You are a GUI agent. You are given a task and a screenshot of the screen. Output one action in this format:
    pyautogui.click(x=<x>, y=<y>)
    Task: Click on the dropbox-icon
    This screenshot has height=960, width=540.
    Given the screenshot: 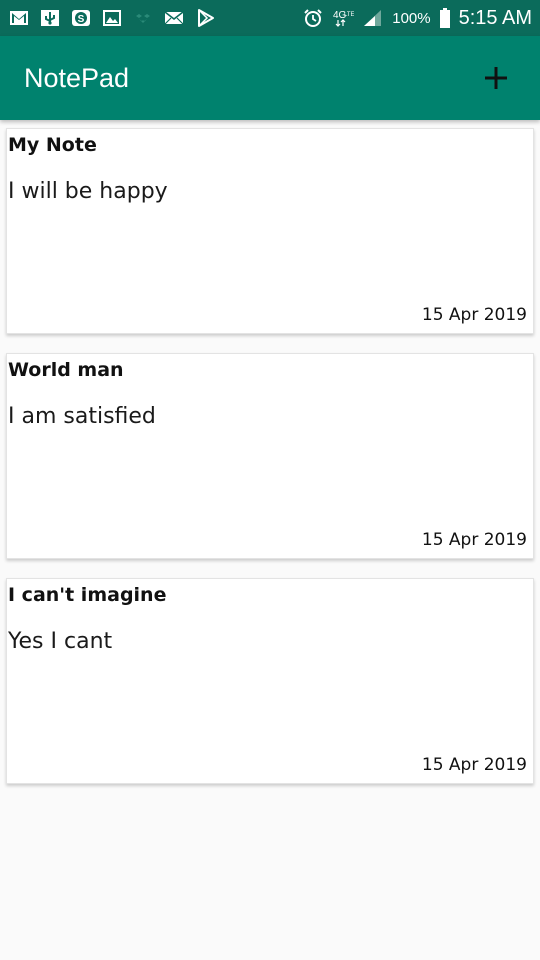 What is the action you would take?
    pyautogui.click(x=143, y=18)
    